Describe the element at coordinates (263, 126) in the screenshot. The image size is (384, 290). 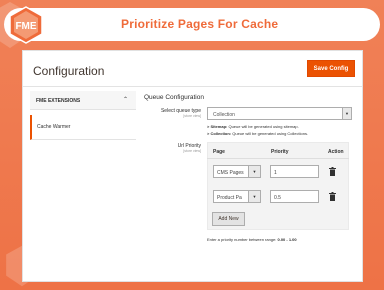
I see `note-sitemap-text: Queue will be generated using sitemap.` at that location.